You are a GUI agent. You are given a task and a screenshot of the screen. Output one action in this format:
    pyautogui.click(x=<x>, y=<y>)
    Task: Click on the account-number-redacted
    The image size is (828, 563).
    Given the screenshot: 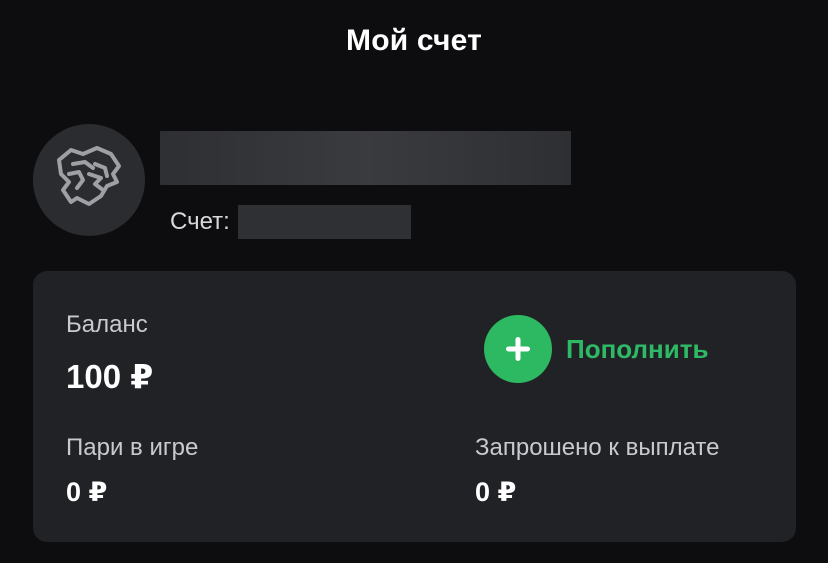 What is the action you would take?
    pyautogui.click(x=324, y=222)
    